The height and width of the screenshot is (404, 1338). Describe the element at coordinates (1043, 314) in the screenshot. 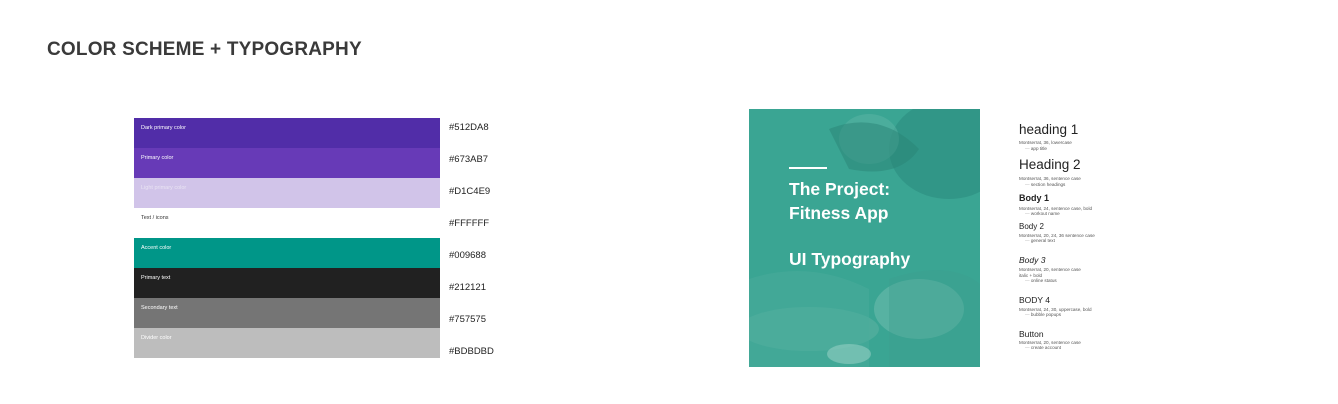

I see `type-usage: bubble popups` at that location.